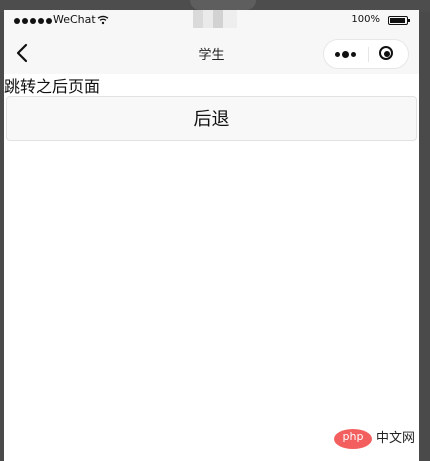  Describe the element at coordinates (74, 19) in the screenshot. I see `carrier-name: WeChat` at that location.